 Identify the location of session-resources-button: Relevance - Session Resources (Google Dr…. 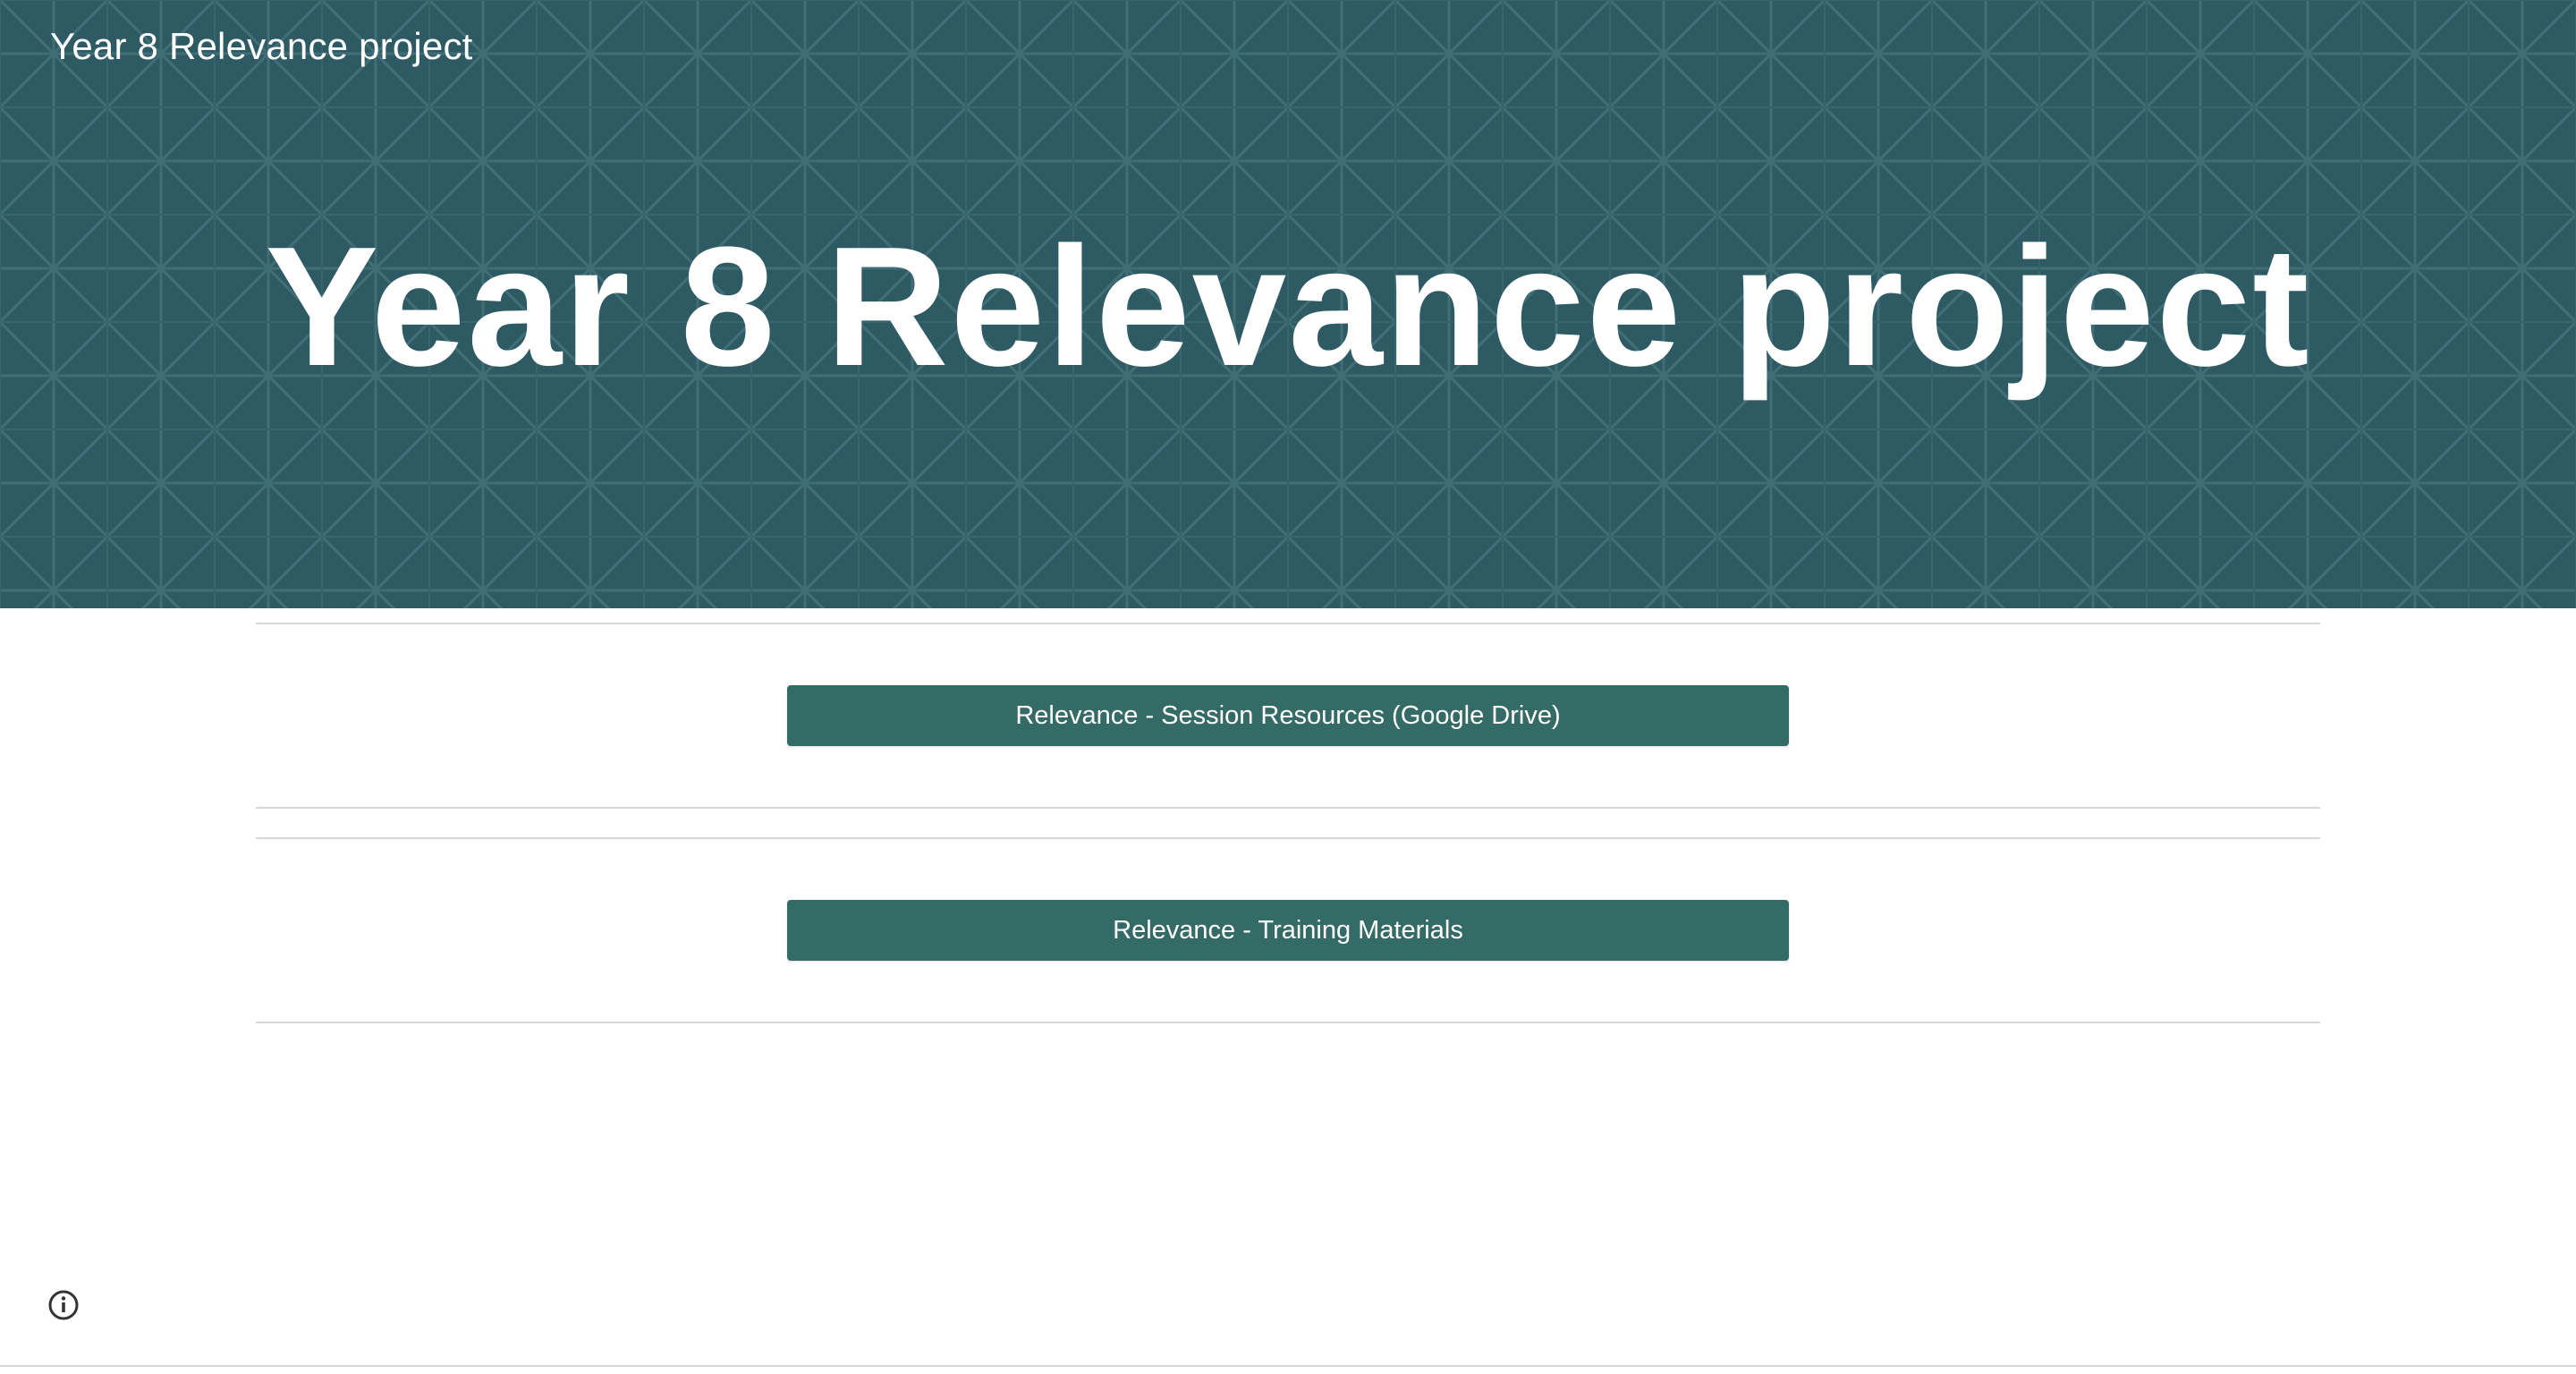
(1288, 715).